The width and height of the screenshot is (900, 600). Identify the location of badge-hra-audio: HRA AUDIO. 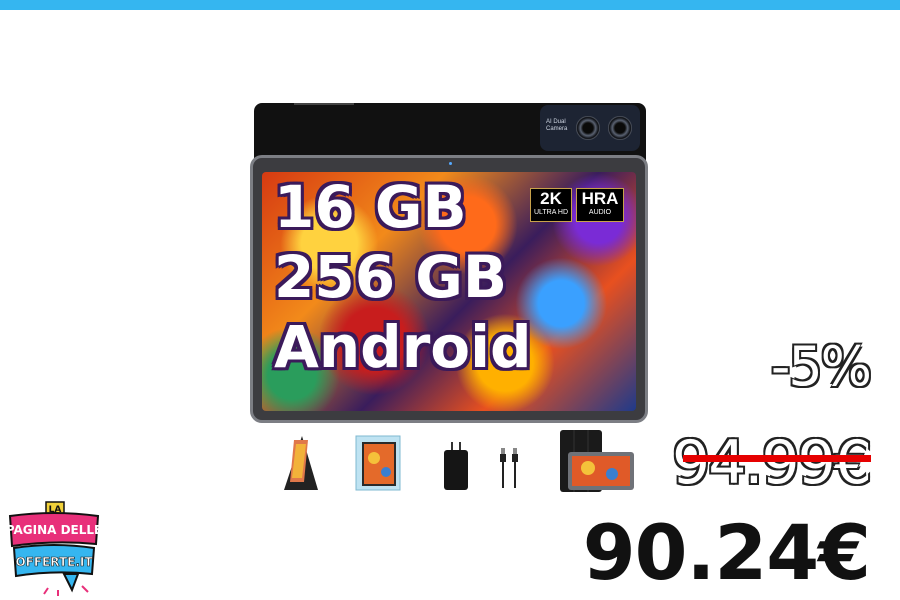
(600, 205).